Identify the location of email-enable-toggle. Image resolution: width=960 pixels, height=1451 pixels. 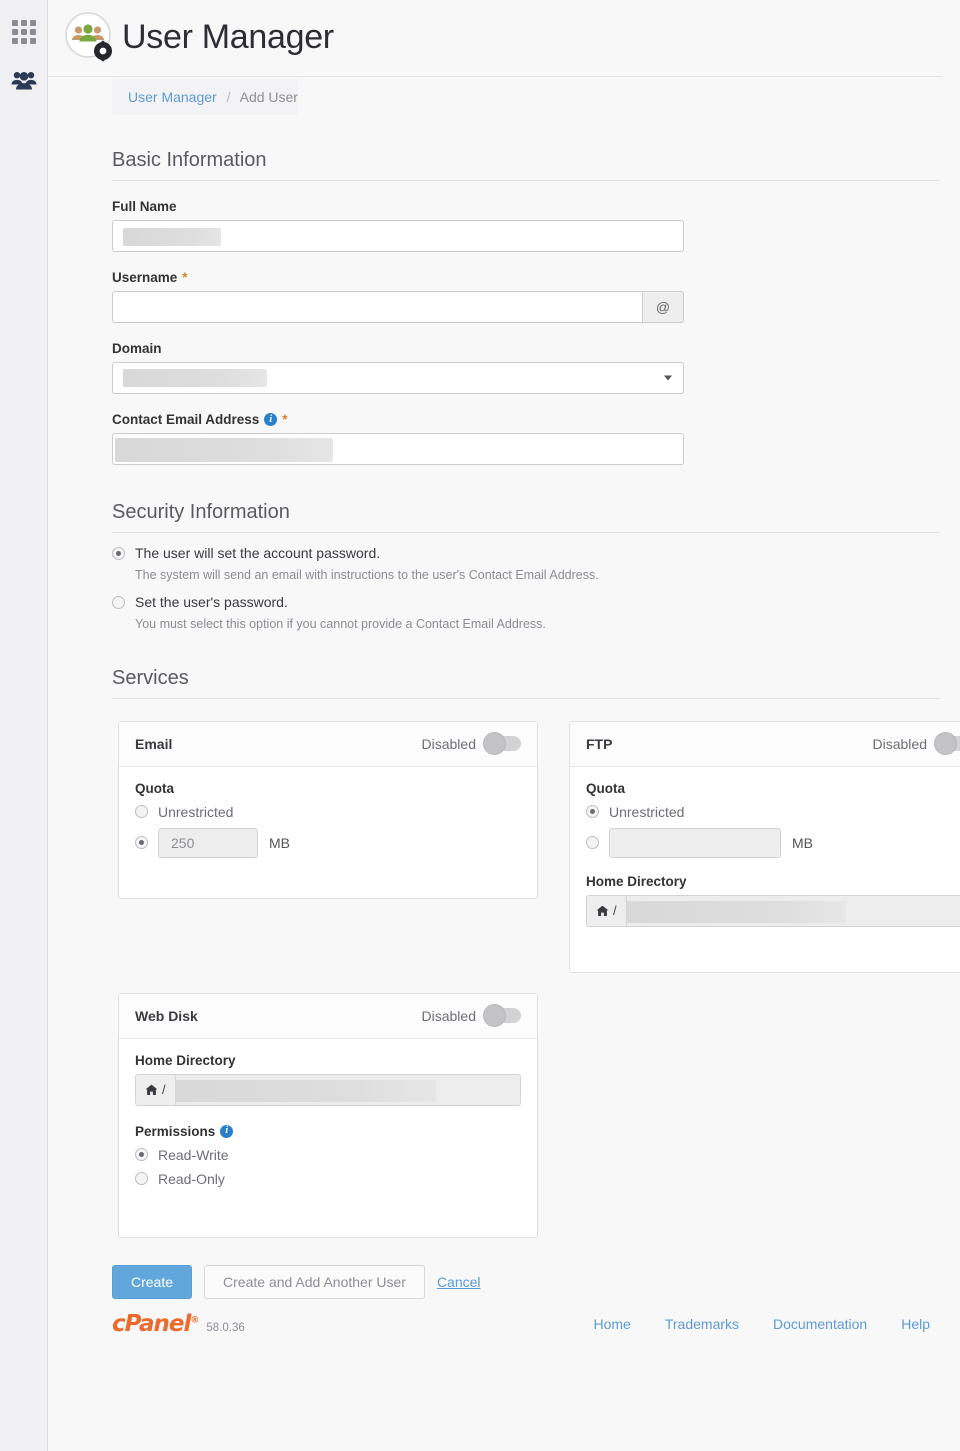
(502, 744).